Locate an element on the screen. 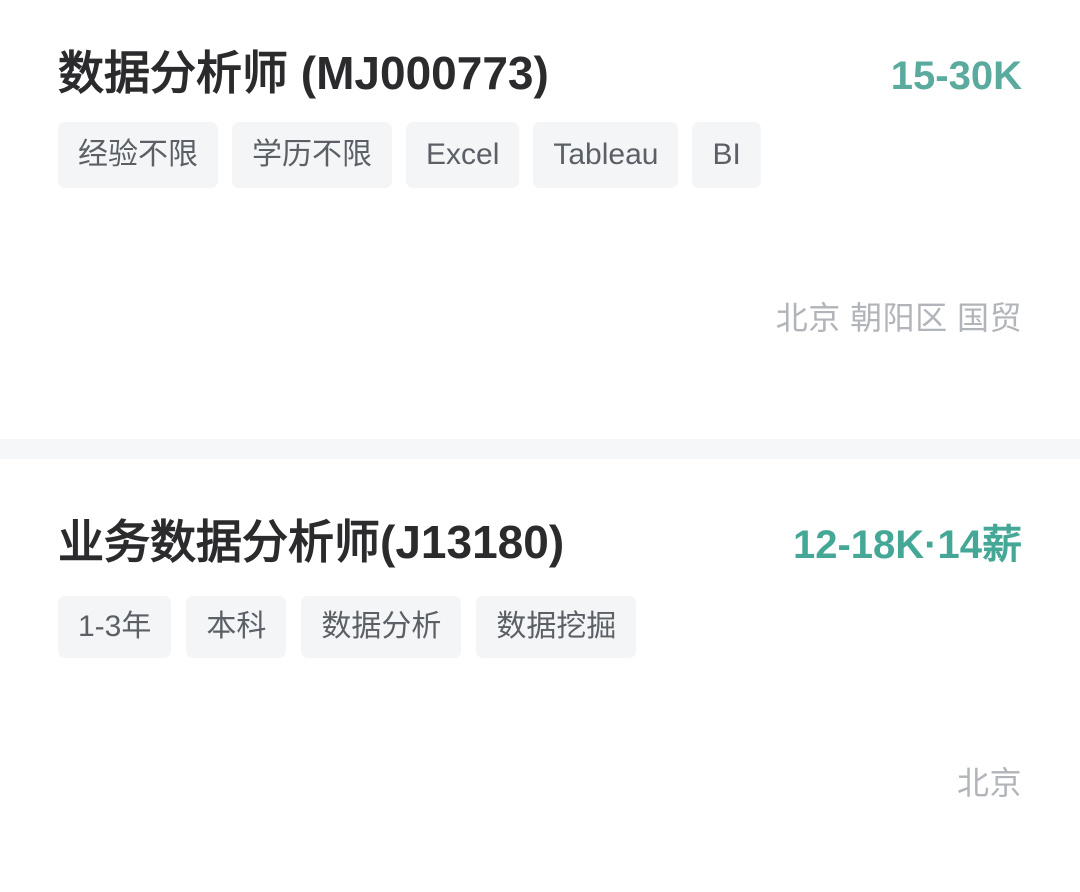  job-tag: 本科 is located at coordinates (236, 626).